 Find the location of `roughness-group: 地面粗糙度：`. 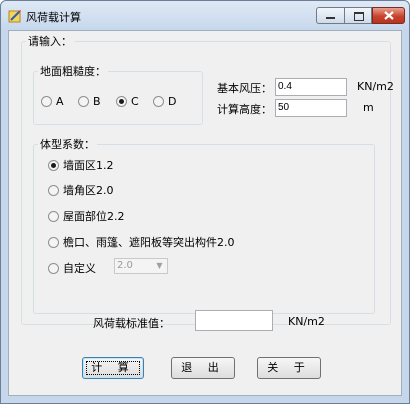

roughness-group: 地面粗糙度： is located at coordinates (118, 94).